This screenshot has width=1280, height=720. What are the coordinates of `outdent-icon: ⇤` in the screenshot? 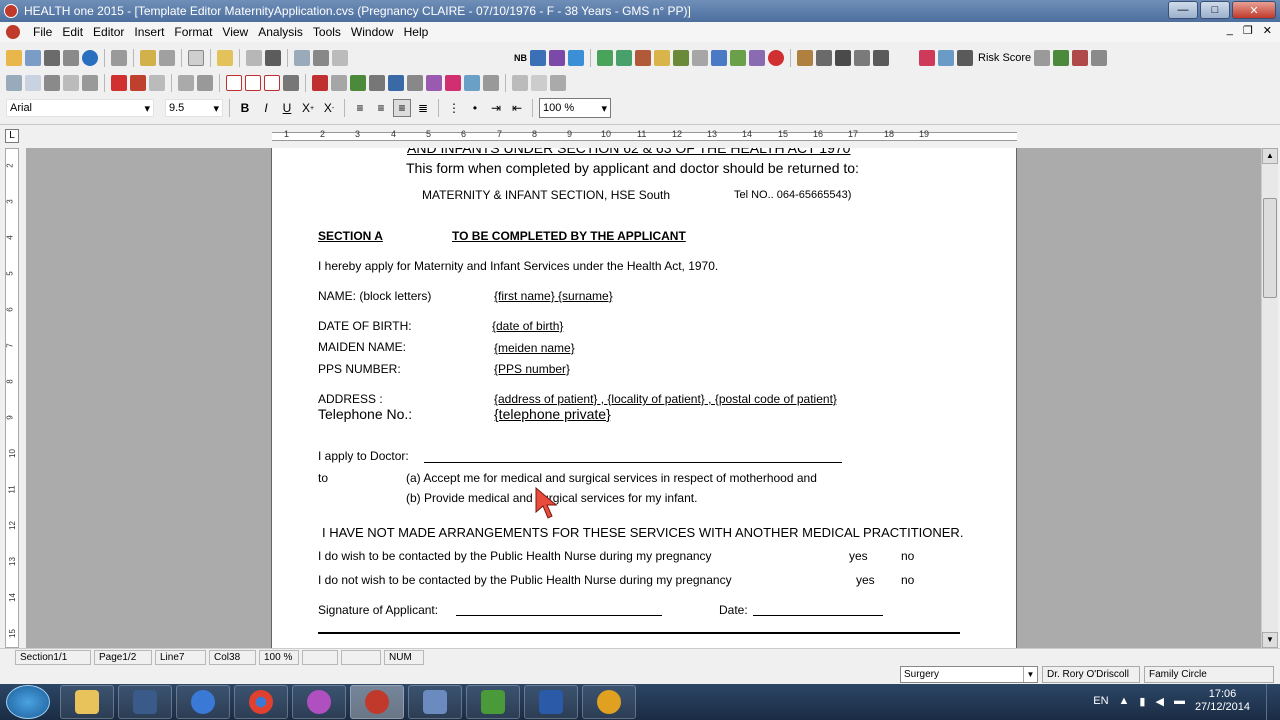 It's located at (517, 108).